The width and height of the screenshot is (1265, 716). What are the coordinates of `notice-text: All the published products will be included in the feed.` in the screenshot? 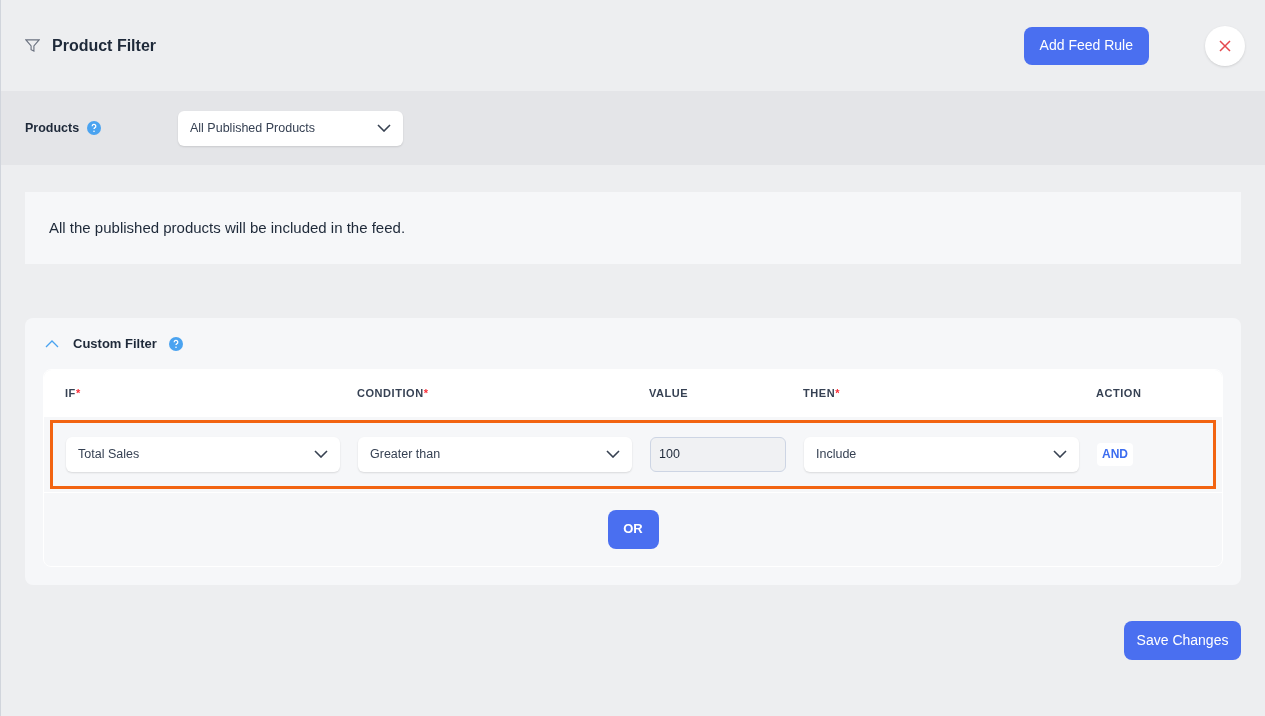 It's located at (227, 227).